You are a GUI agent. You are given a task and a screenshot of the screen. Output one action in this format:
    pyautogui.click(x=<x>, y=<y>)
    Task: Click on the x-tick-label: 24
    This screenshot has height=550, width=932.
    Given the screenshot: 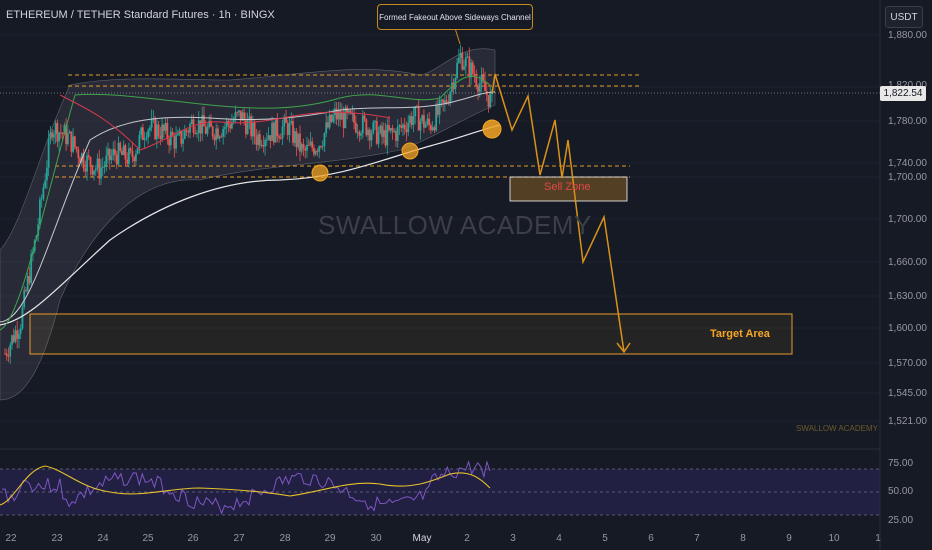 What is the action you would take?
    pyautogui.click(x=103, y=538)
    